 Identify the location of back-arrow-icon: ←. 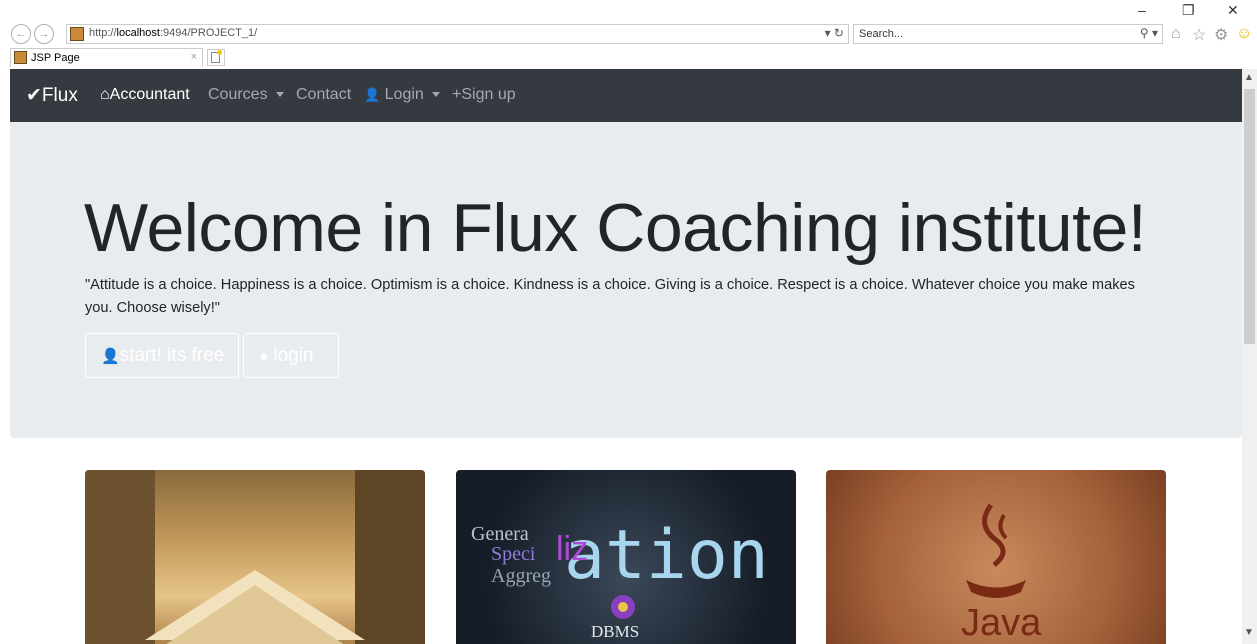
(21, 34).